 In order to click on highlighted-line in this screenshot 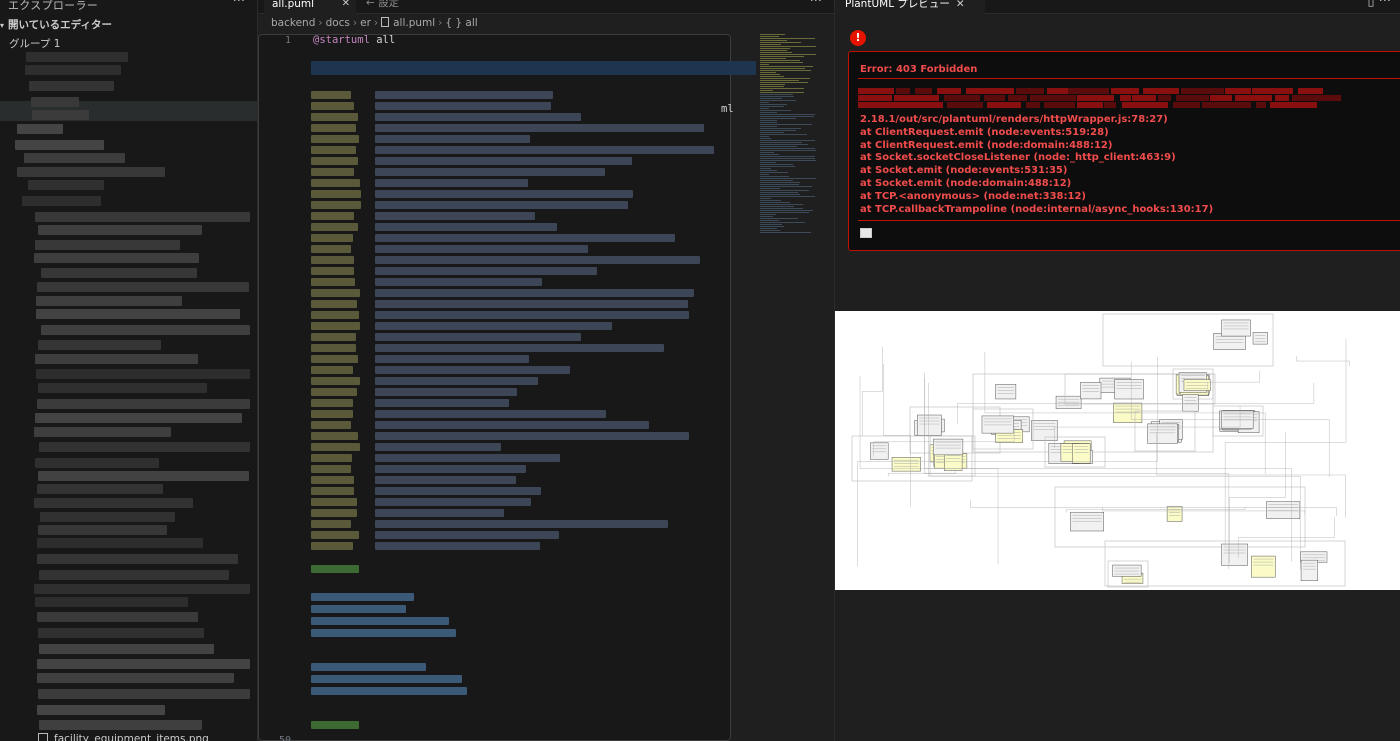, I will do `click(533, 68)`.